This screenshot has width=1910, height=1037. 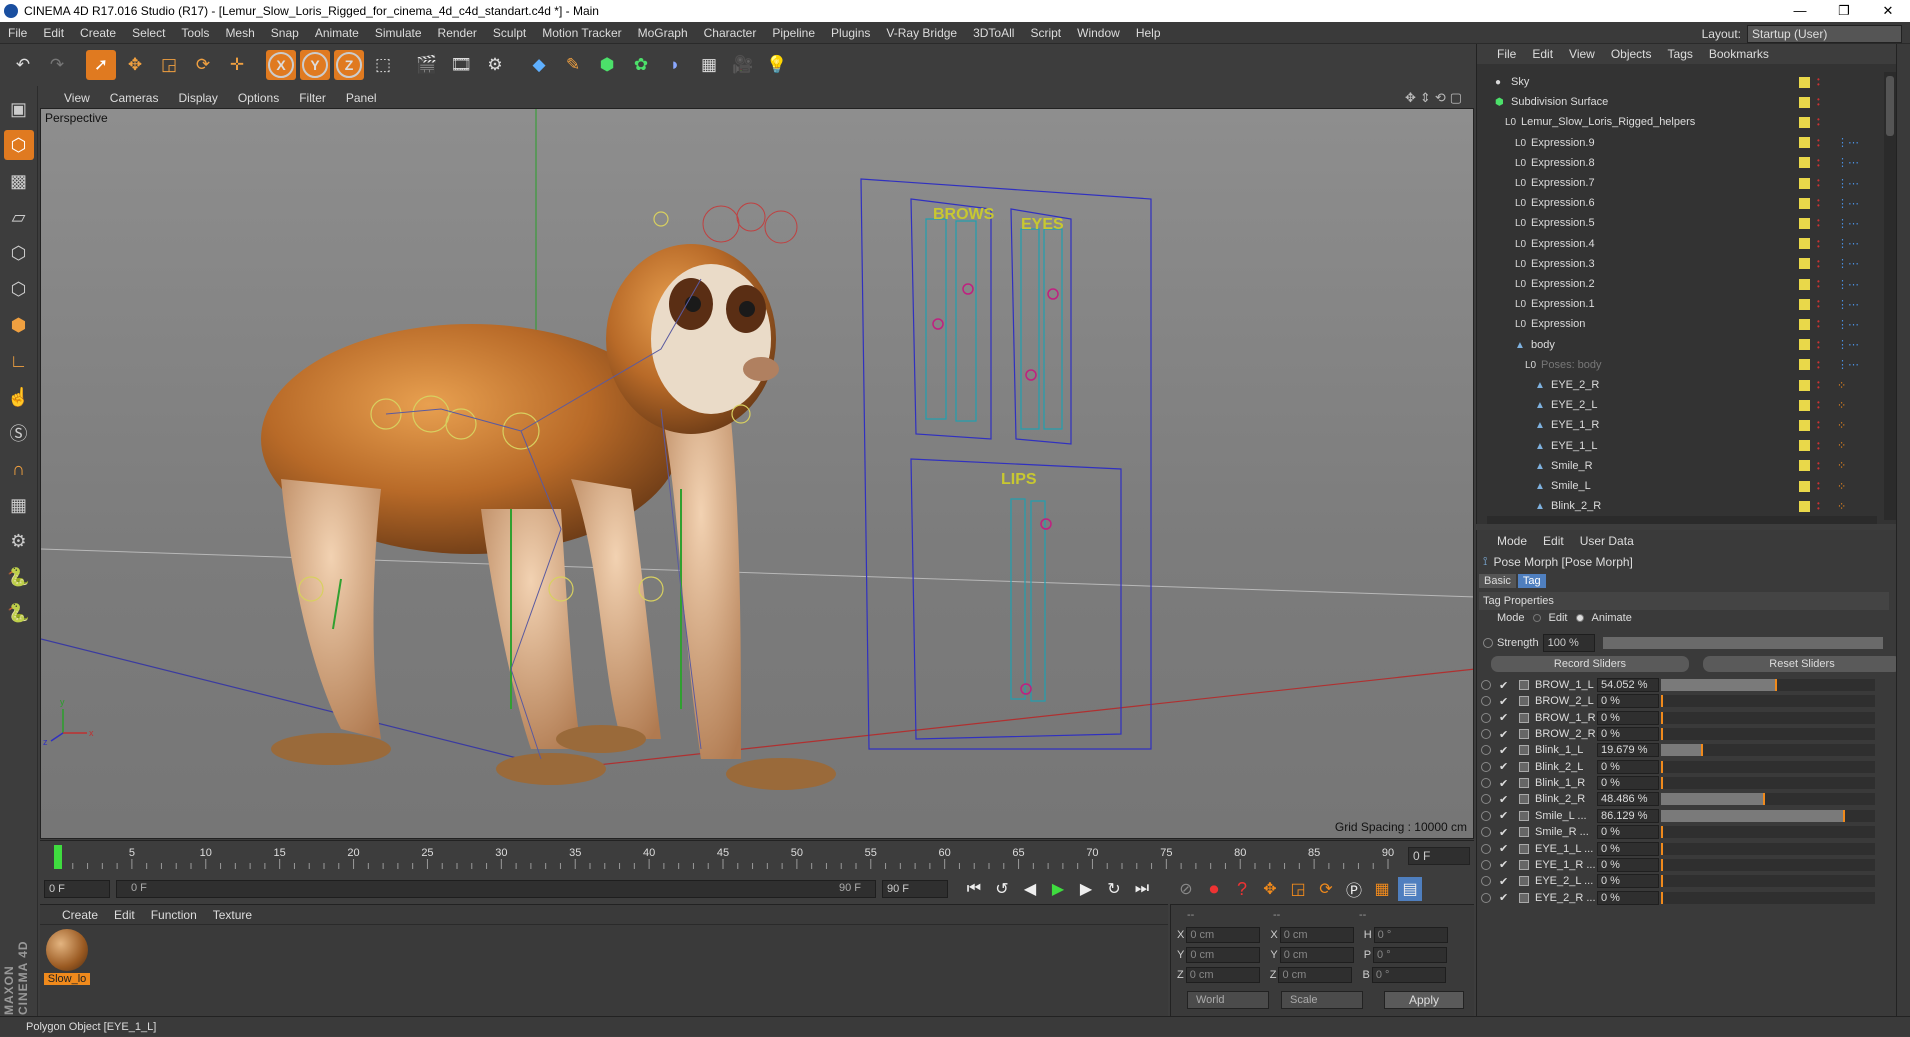 What do you see at coordinates (457, 33) in the screenshot?
I see `menu-render: Render` at bounding box center [457, 33].